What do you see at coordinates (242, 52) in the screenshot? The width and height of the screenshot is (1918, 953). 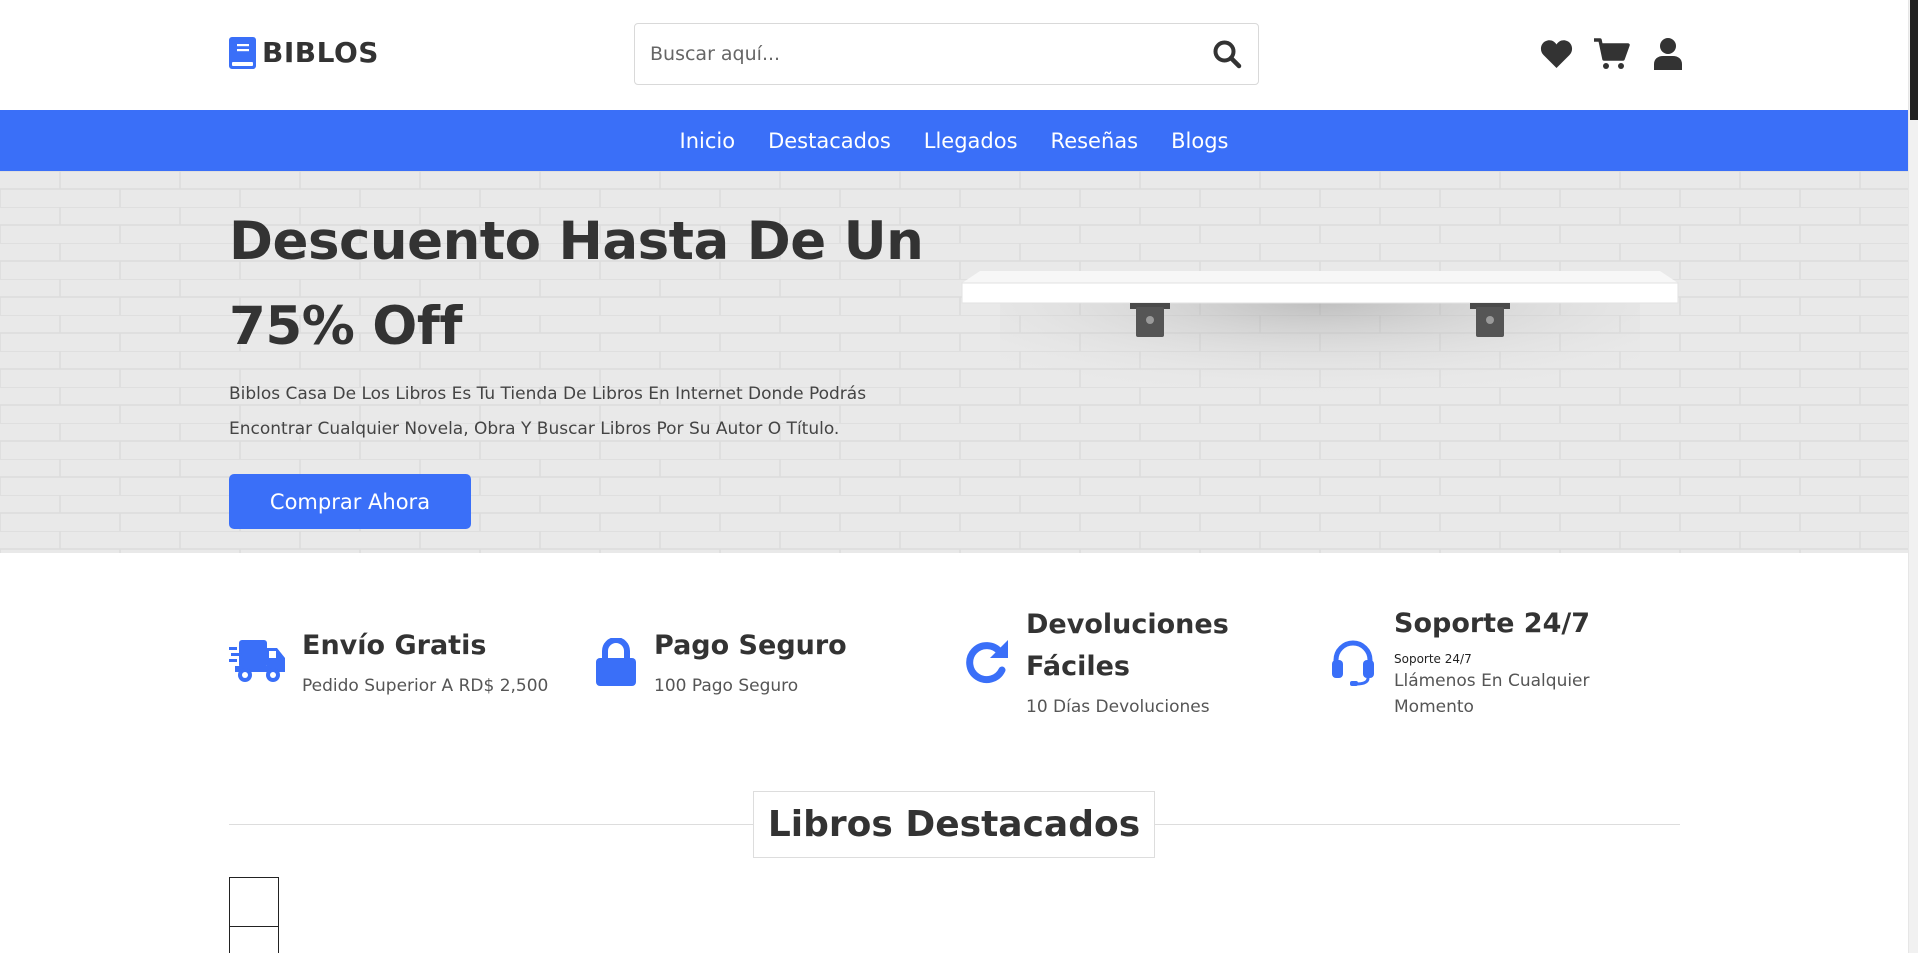 I see `book-icon` at bounding box center [242, 52].